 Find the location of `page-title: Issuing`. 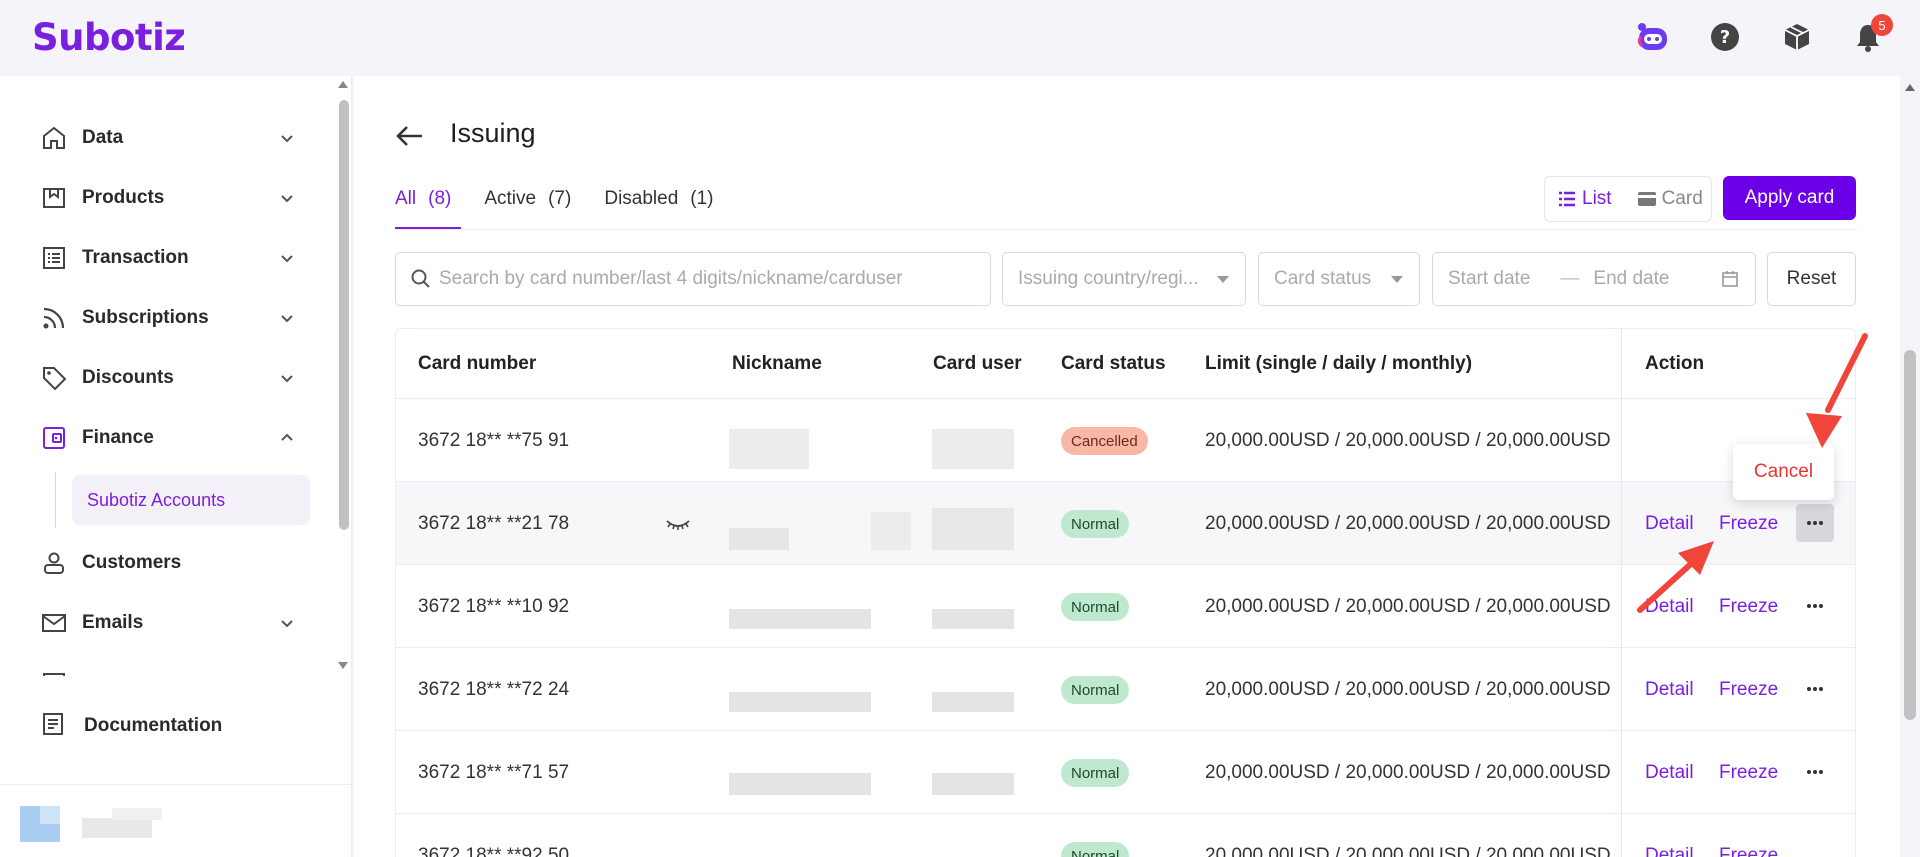

page-title: Issuing is located at coordinates (493, 133).